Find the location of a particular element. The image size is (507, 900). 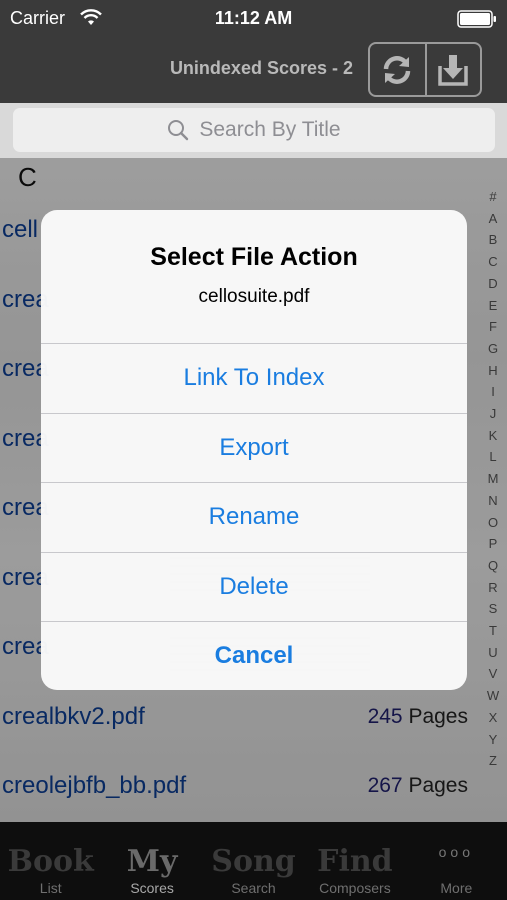

tab-book-list: Book List is located at coordinates (50, 861).